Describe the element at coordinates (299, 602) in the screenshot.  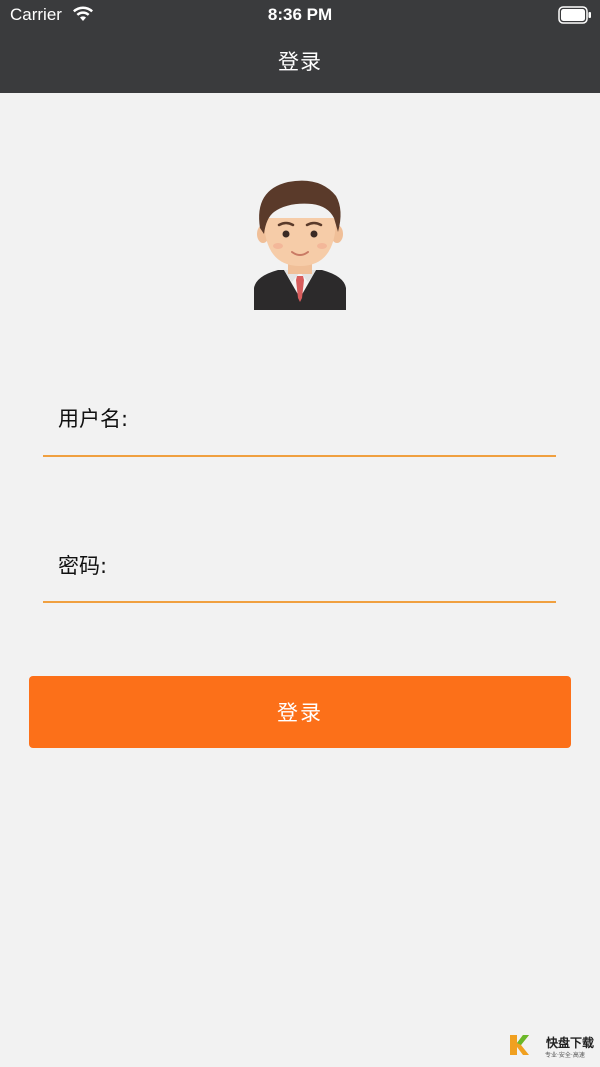
I see `password-underline` at that location.